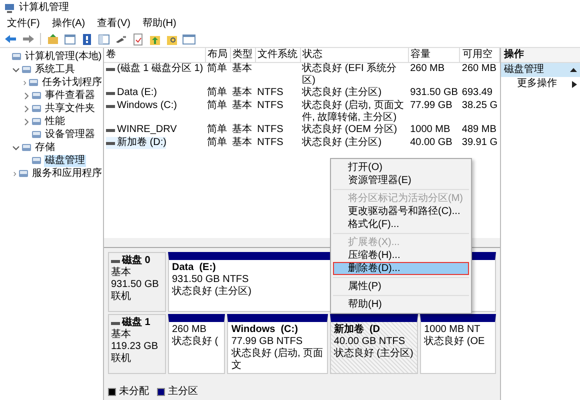 This screenshot has width=580, height=400. What do you see at coordinates (357, 330) in the screenshot?
I see `partition-name: 新加卷 (D` at bounding box center [357, 330].